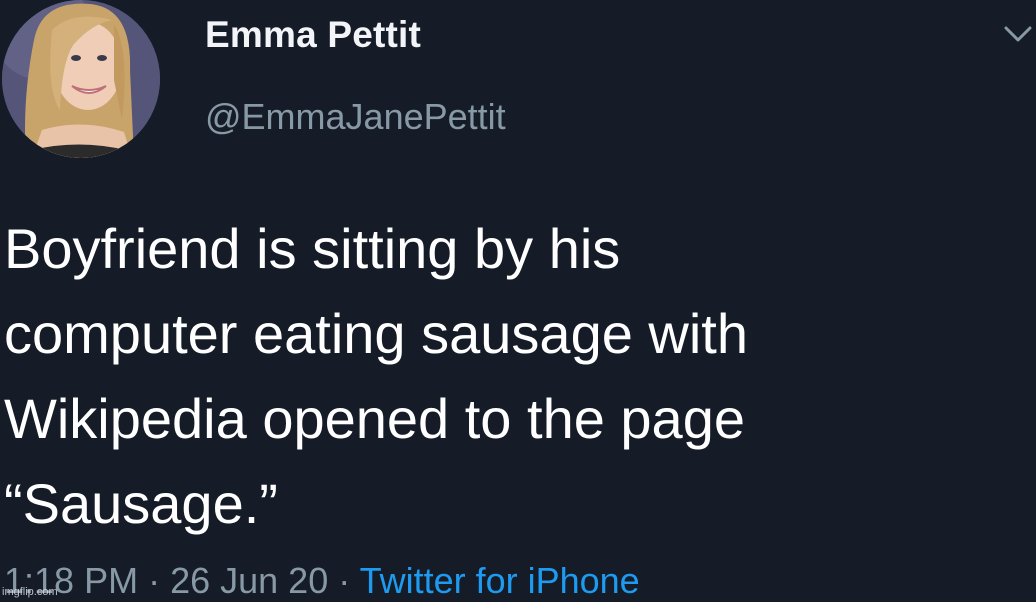 The image size is (1036, 602). I want to click on chevron-down-icon, so click(1018, 35).